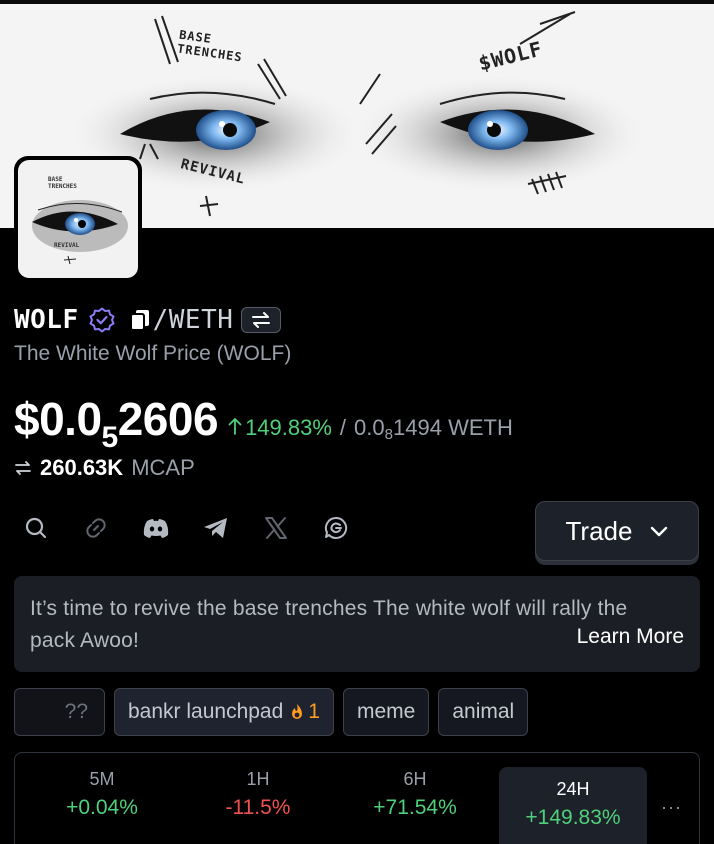  Describe the element at coordinates (140, 320) in the screenshot. I see `copy-address-icon` at that location.